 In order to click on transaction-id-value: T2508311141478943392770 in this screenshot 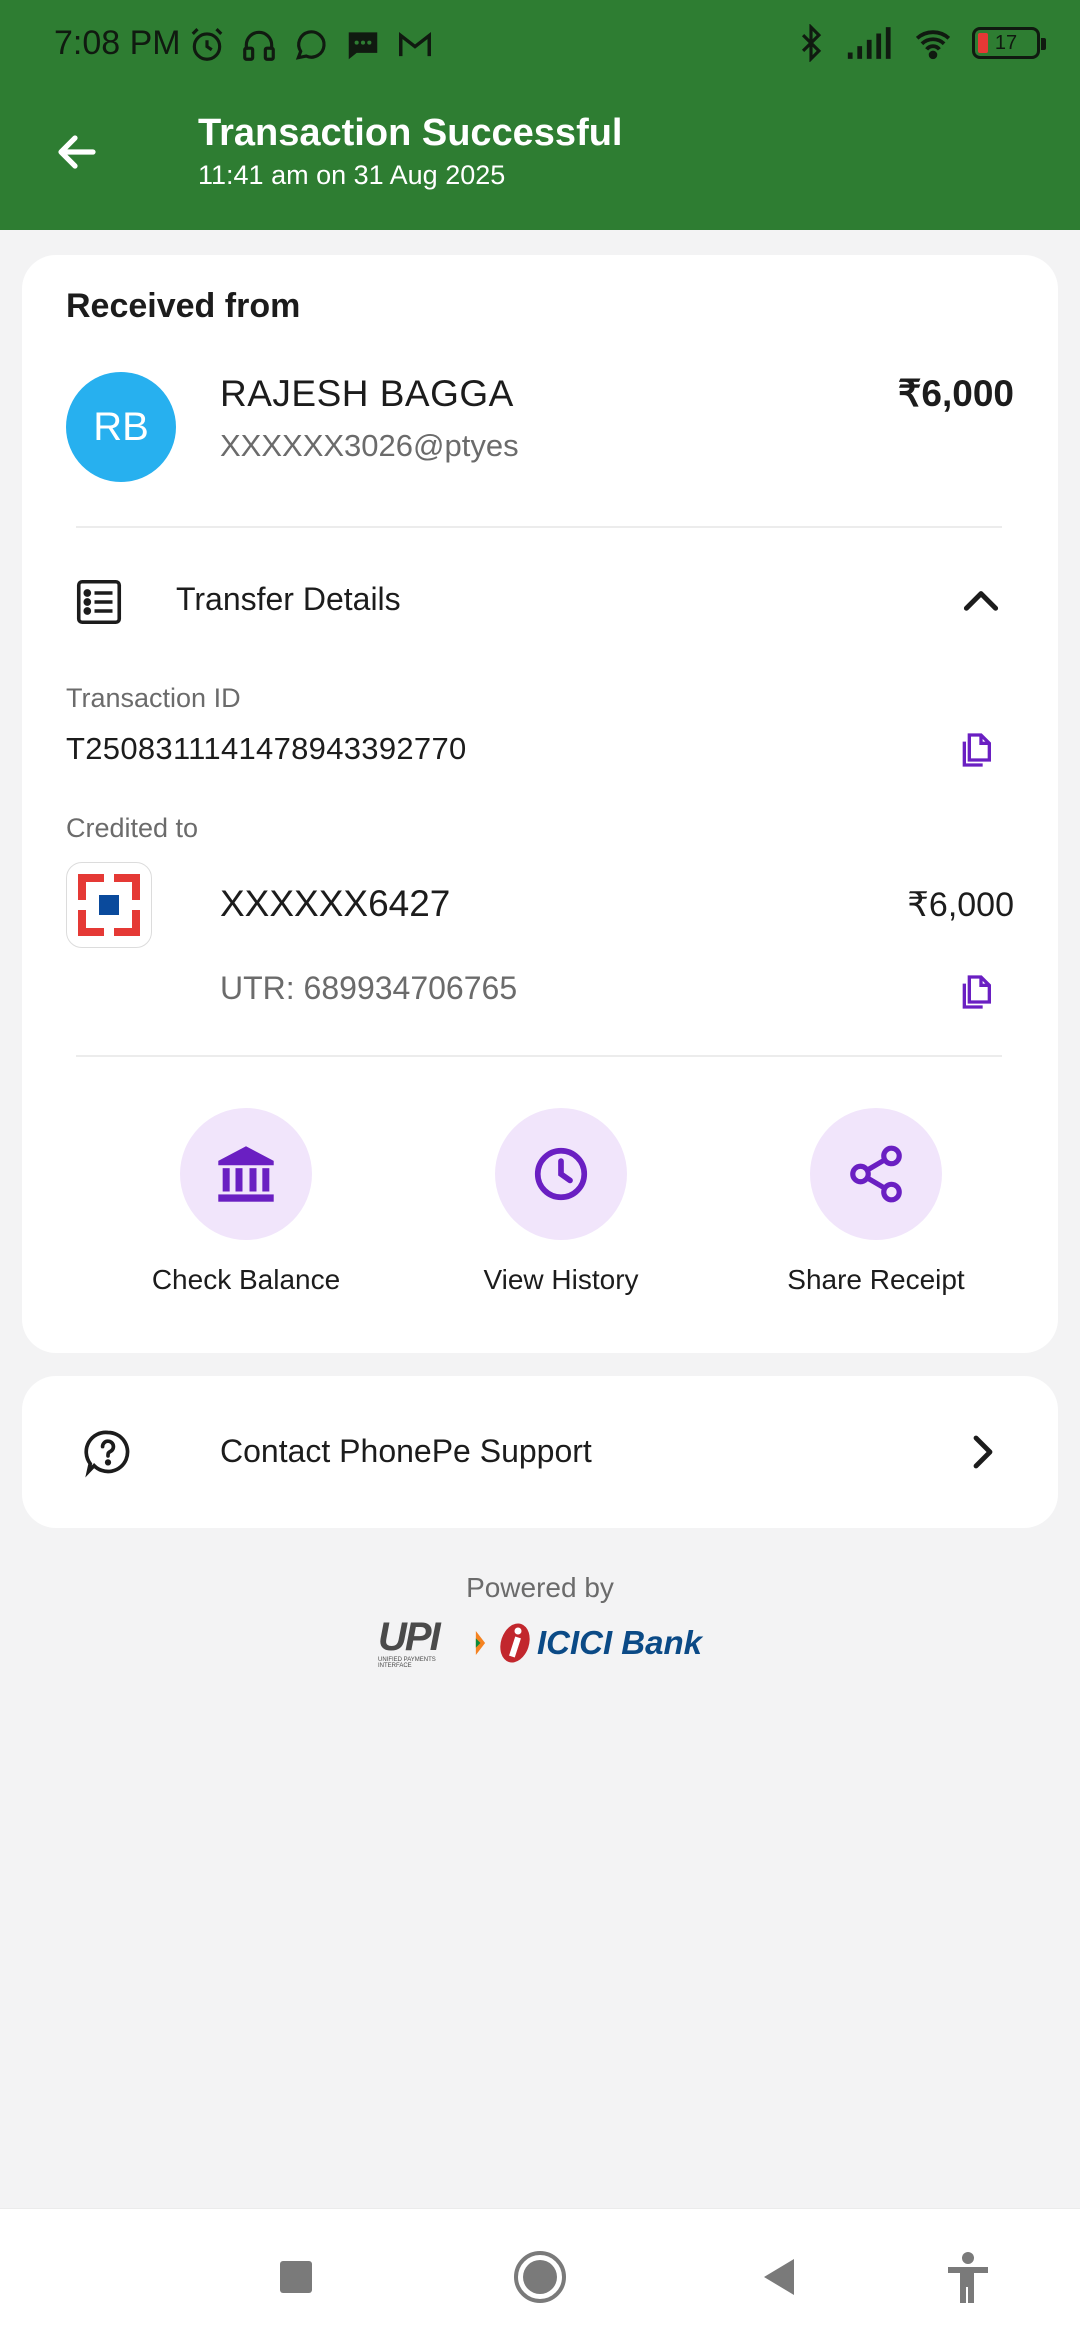, I will do `click(266, 748)`.